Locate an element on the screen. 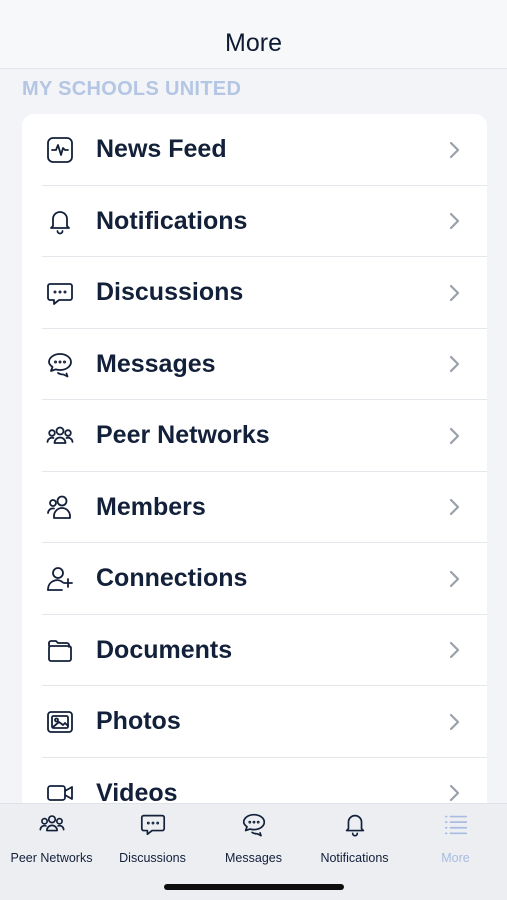 This screenshot has height=900, width=507. menu-item-photos: Photos is located at coordinates (254, 722).